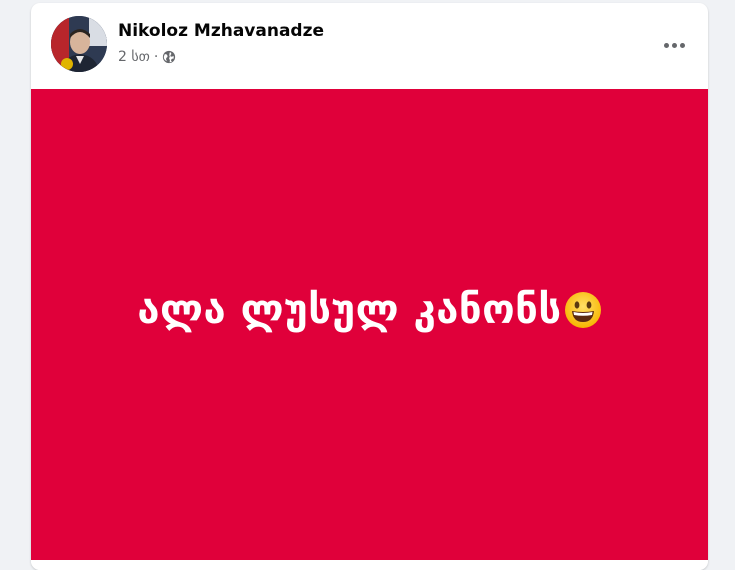 The height and width of the screenshot is (570, 735). Describe the element at coordinates (583, 310) in the screenshot. I see `grinning-face-emoji-icon` at that location.